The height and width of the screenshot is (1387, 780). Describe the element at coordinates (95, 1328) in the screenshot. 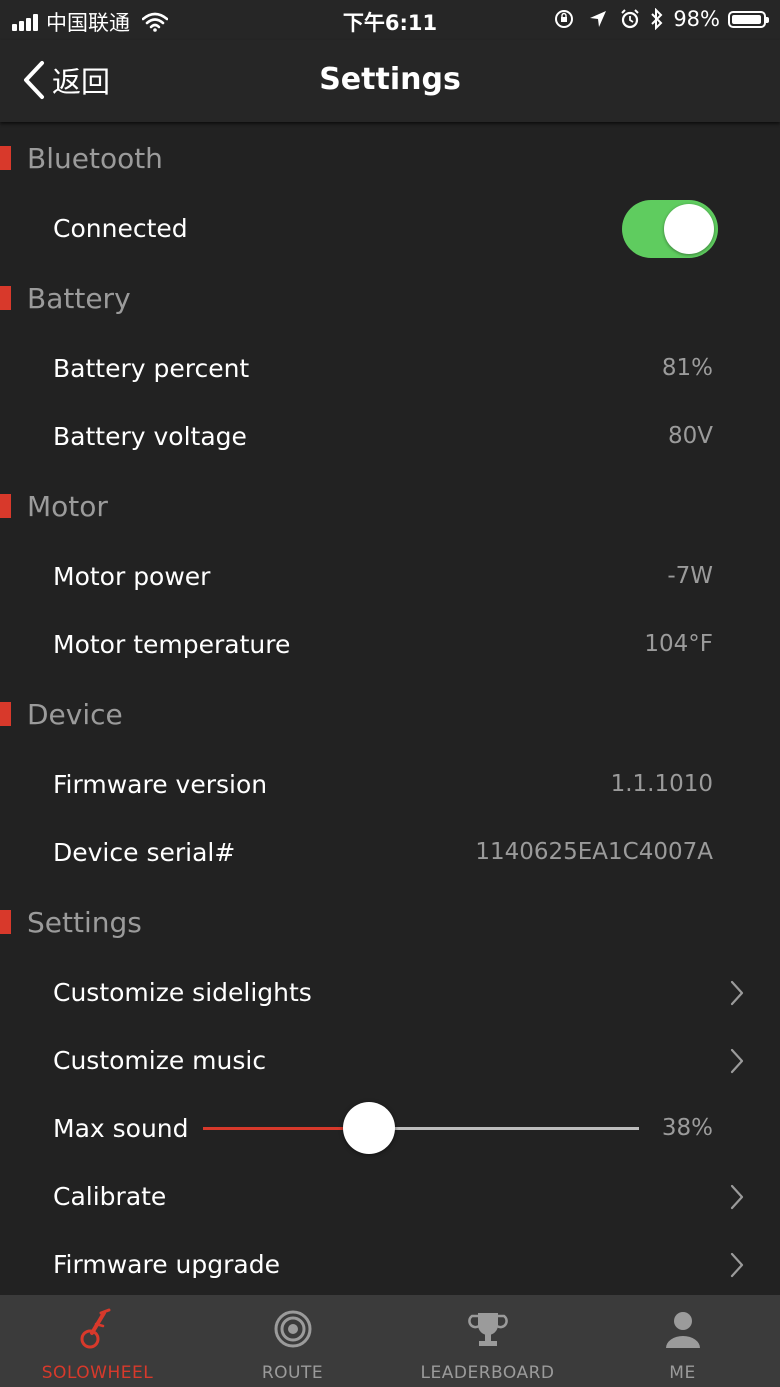

I see `unicycle-icon` at that location.